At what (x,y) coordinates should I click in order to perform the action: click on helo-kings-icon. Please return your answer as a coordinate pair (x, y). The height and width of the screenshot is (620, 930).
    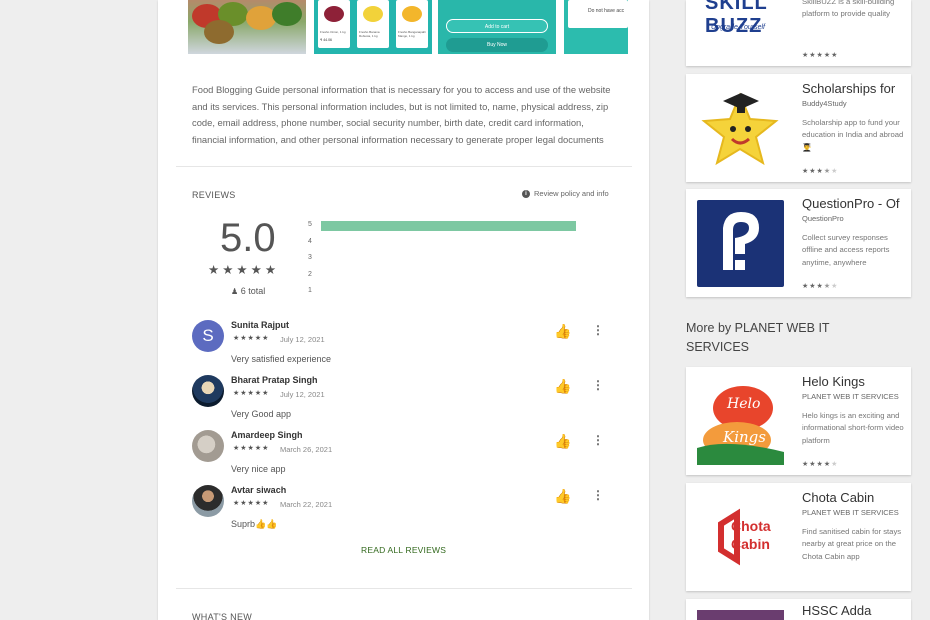
    Looking at the image, I should click on (740, 425).